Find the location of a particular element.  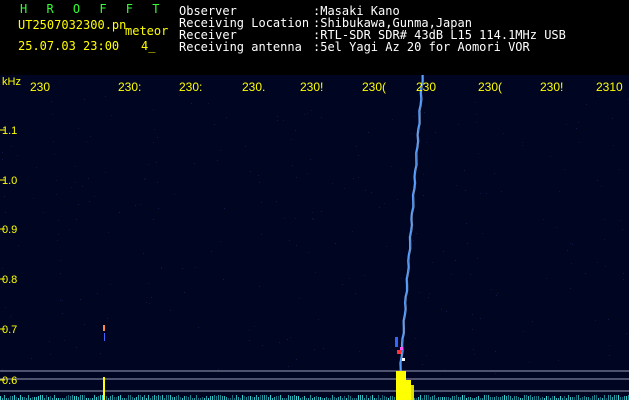

meteor-magenta-spot is located at coordinates (401, 348).